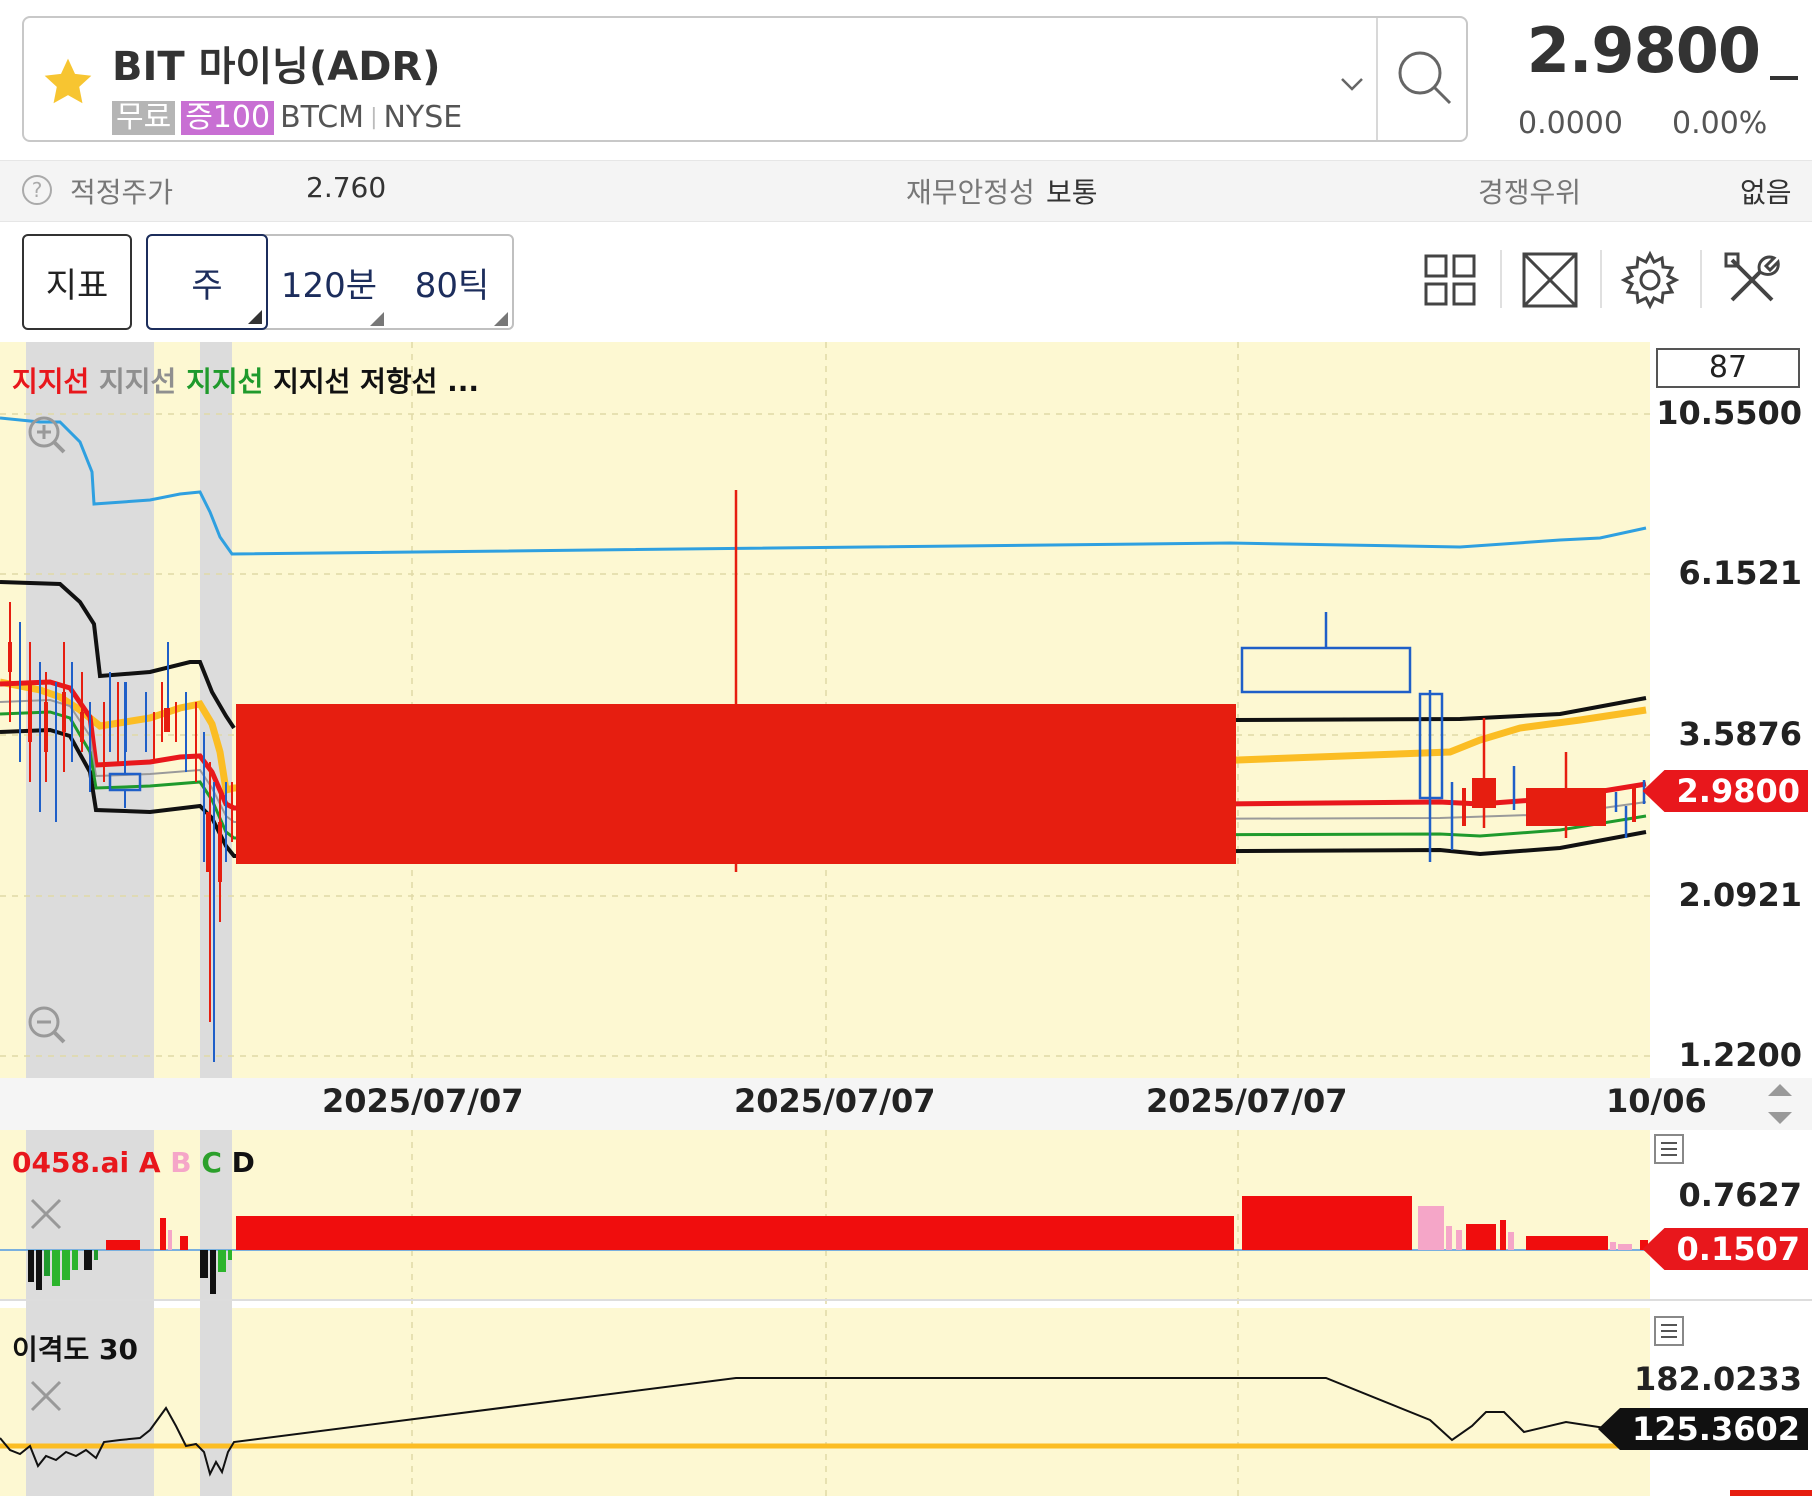  I want to click on period-week-button: 주, so click(207, 282).